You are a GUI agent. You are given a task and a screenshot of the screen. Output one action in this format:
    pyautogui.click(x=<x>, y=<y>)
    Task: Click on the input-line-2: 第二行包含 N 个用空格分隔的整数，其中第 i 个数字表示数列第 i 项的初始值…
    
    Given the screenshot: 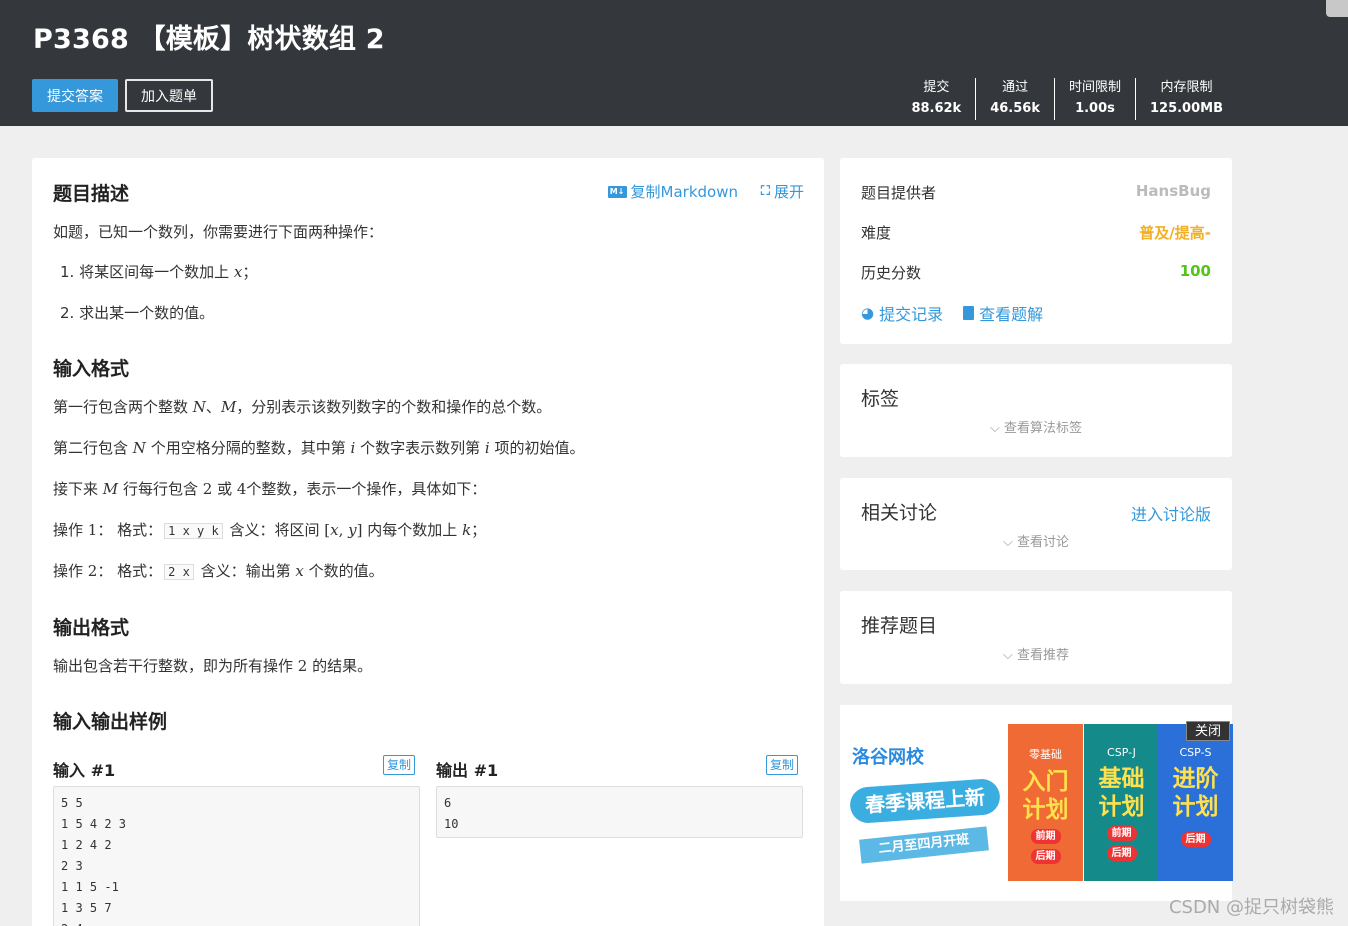 What is the action you would take?
    pyautogui.click(x=319, y=448)
    